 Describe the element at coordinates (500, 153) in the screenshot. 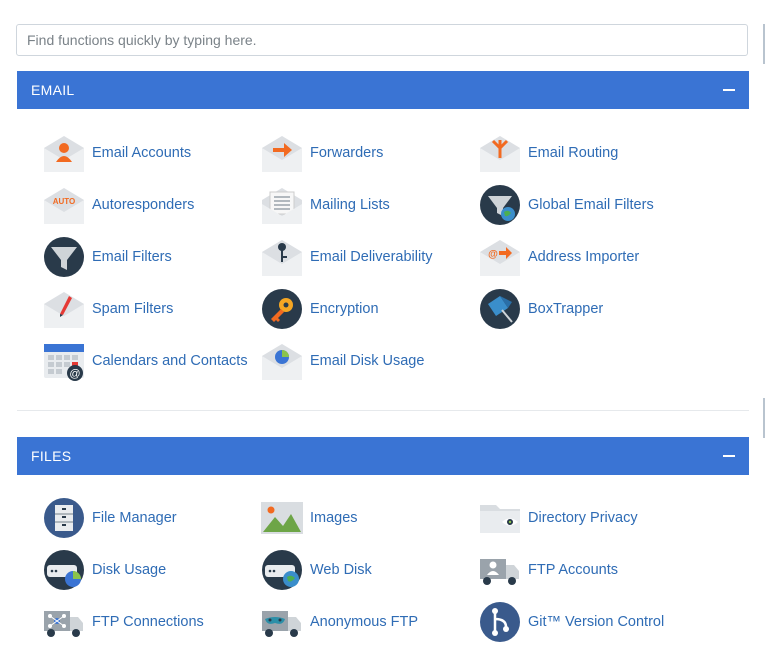

I see `email-routing-icon` at that location.